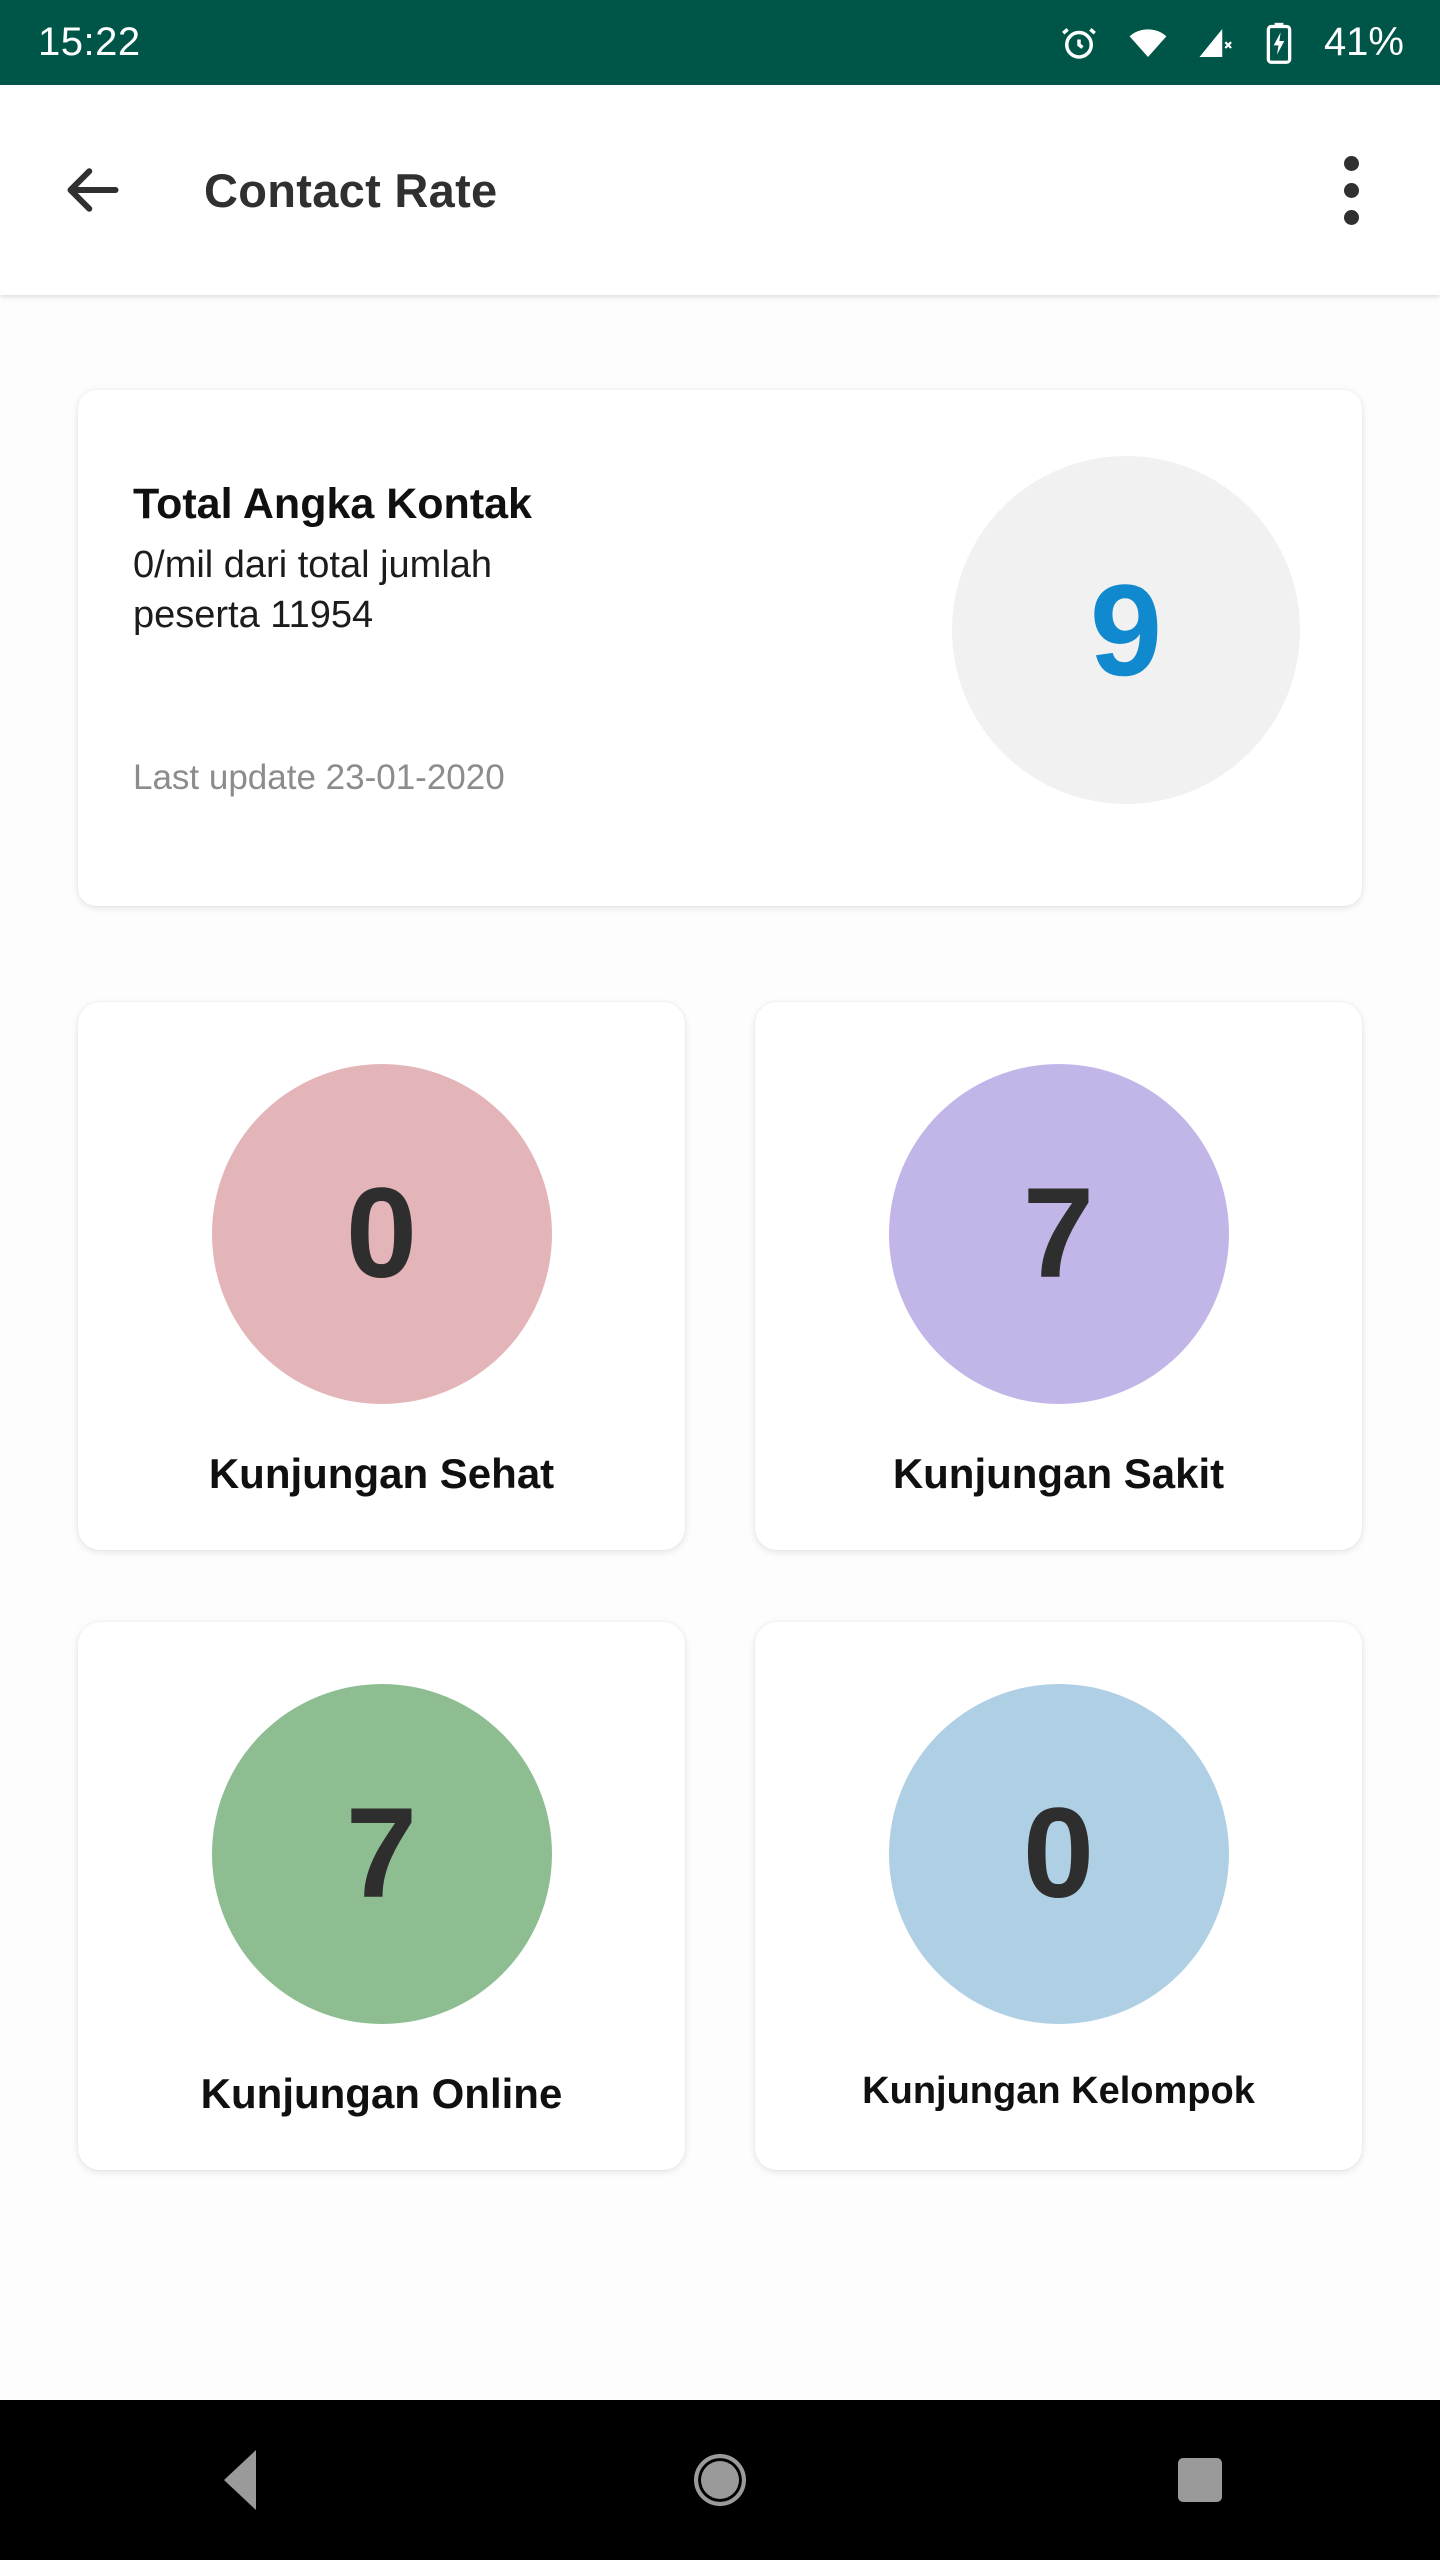 The width and height of the screenshot is (1440, 2560). I want to click on summary-subtitle: 0/mil dari total jumlah peserta 11954, so click(313, 590).